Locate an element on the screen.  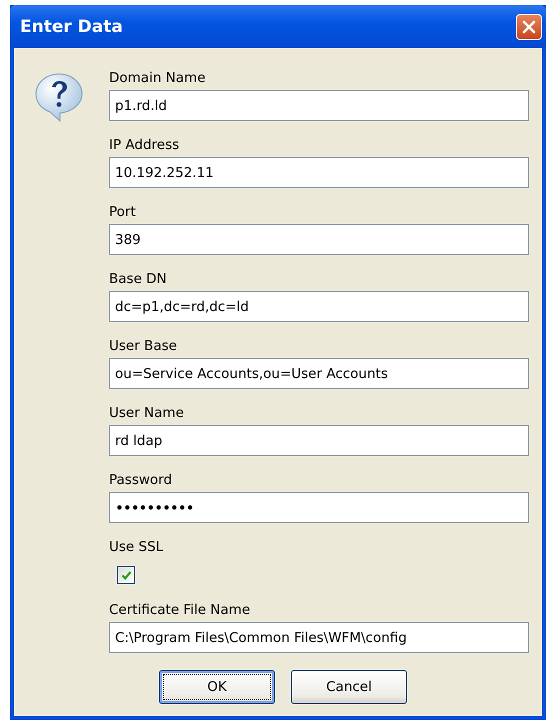
input-field: rd ldap is located at coordinates (319, 440).